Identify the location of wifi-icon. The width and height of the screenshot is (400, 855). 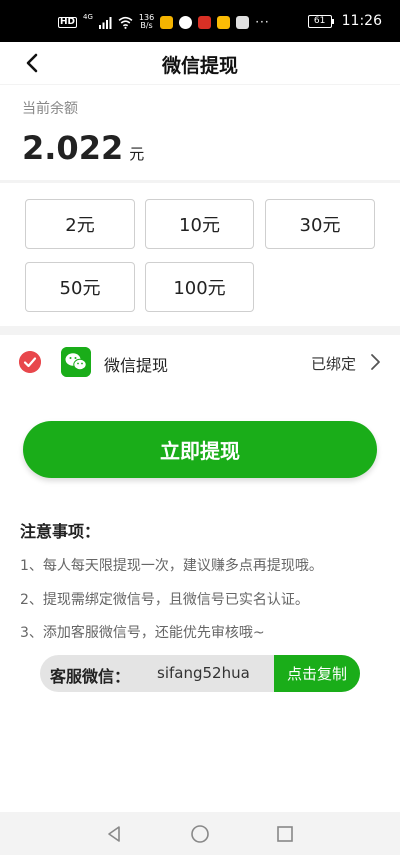
(125, 22).